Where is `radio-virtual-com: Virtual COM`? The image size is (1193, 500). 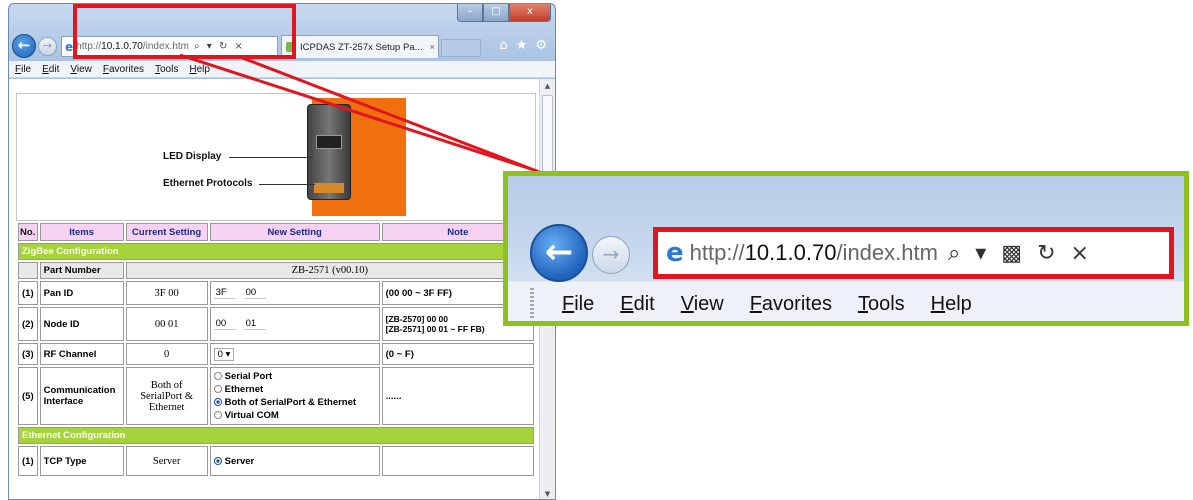 radio-virtual-com: Virtual COM is located at coordinates (294, 415).